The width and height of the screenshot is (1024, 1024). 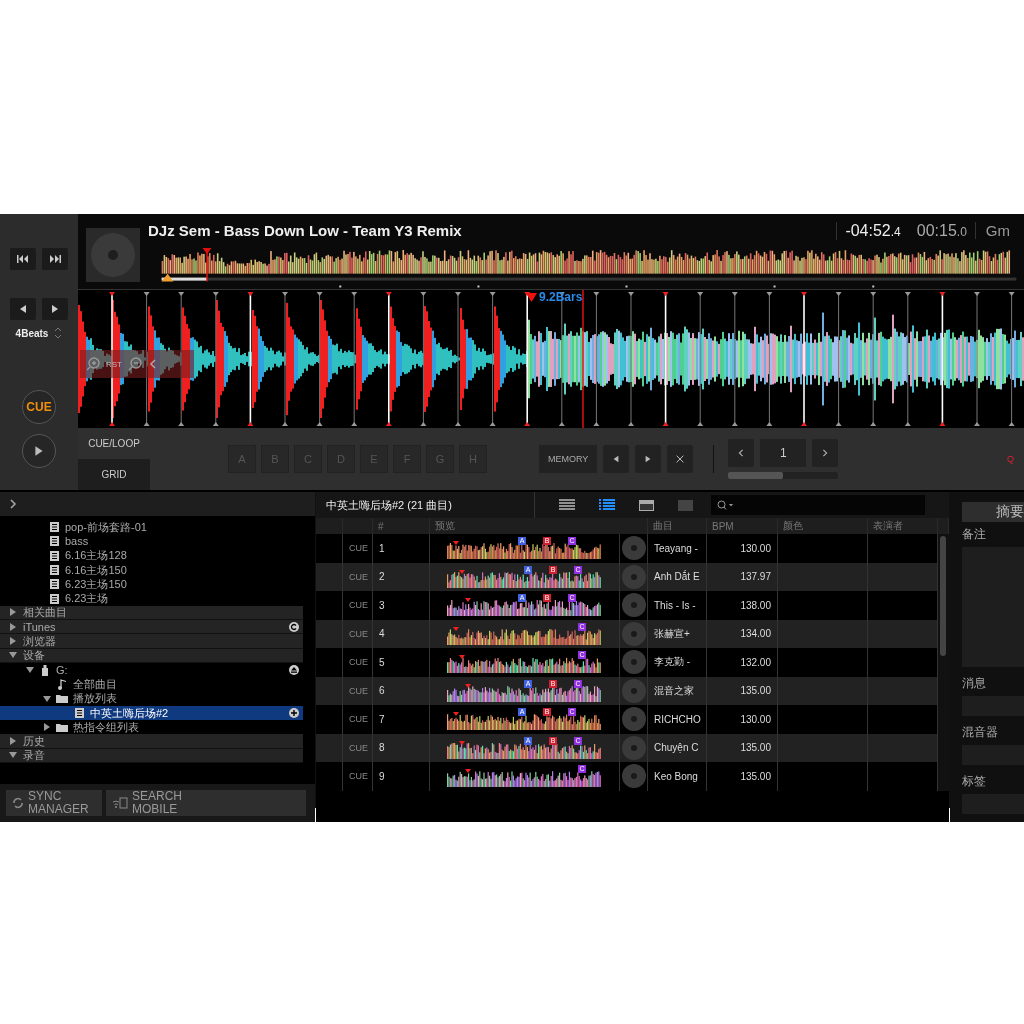 What do you see at coordinates (567, 505) in the screenshot?
I see `list-view-icon` at bounding box center [567, 505].